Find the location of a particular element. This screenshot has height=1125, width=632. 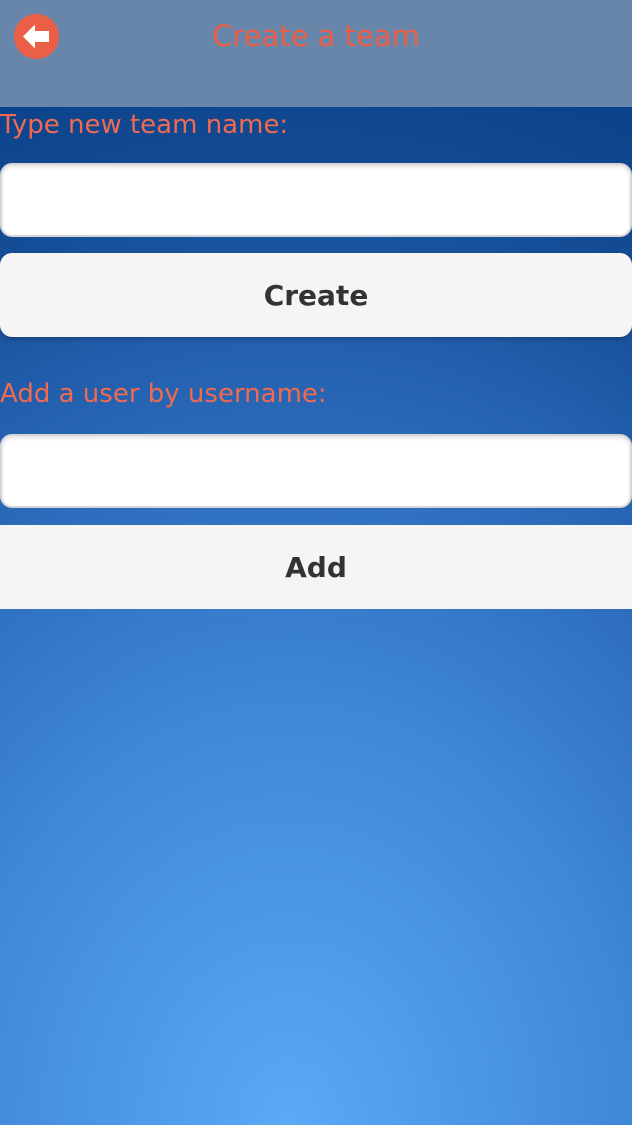

username-input is located at coordinates (316, 471).